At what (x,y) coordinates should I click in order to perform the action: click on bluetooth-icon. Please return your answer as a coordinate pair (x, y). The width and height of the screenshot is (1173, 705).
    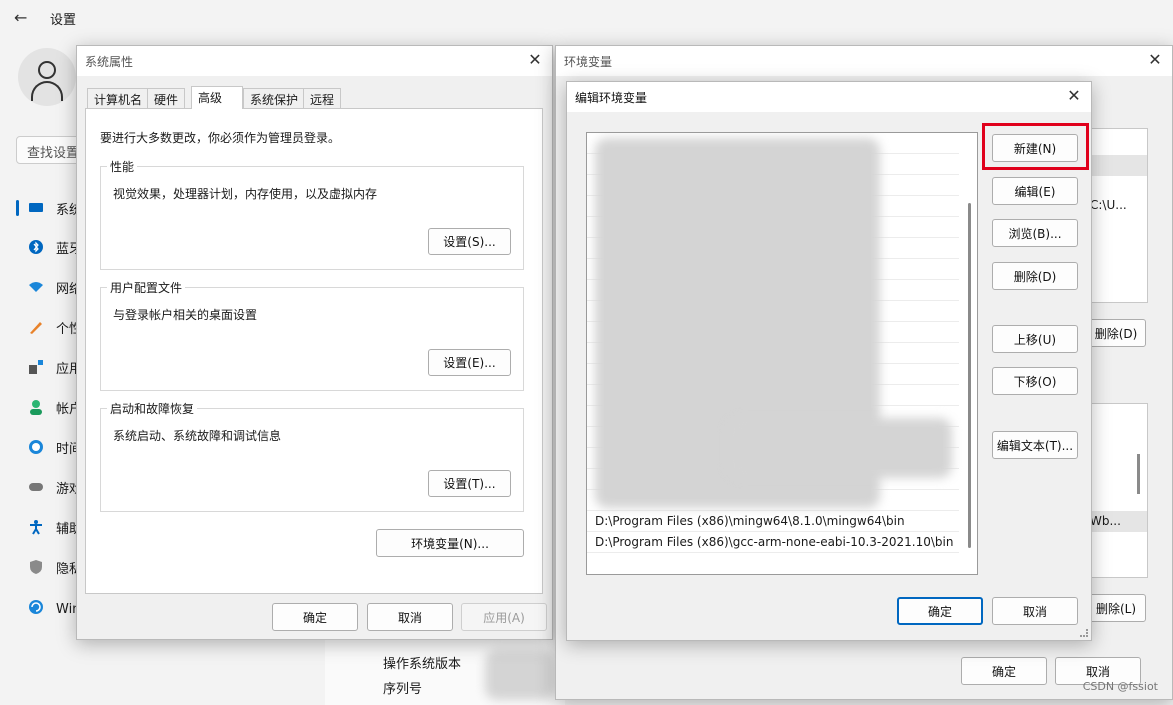
    Looking at the image, I should click on (36, 247).